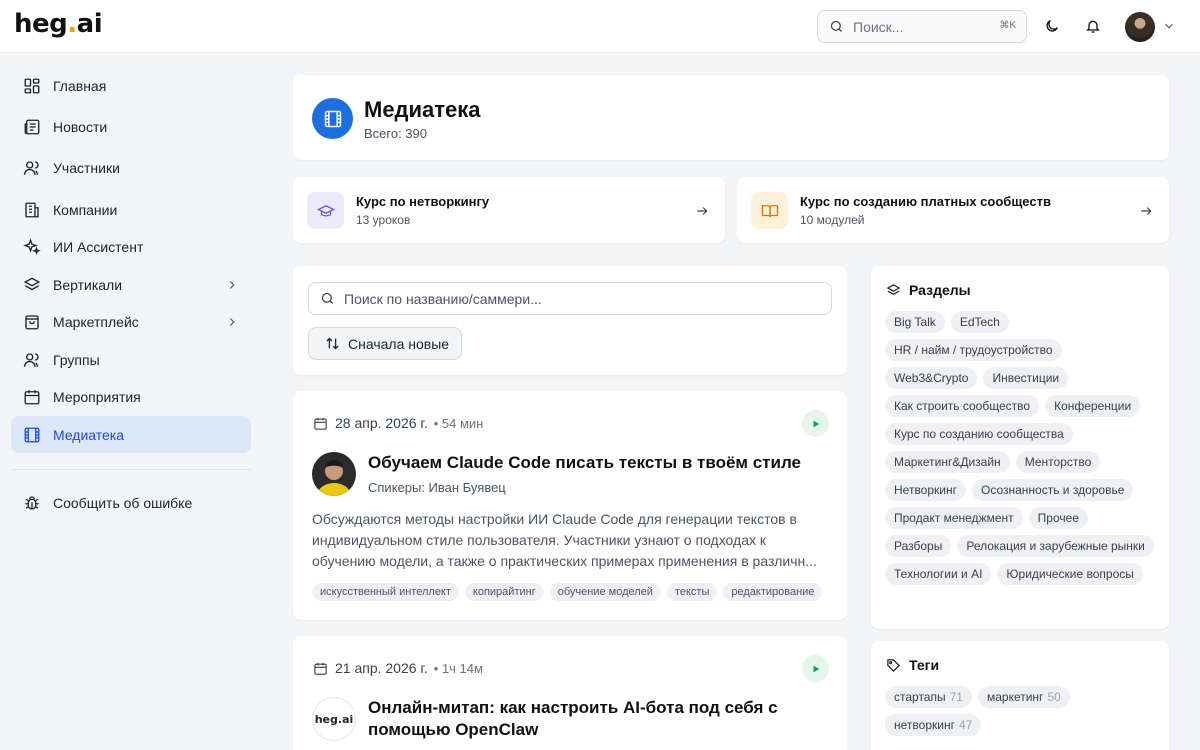  What do you see at coordinates (422, 109) in the screenshot?
I see `page-title: Медиатека` at bounding box center [422, 109].